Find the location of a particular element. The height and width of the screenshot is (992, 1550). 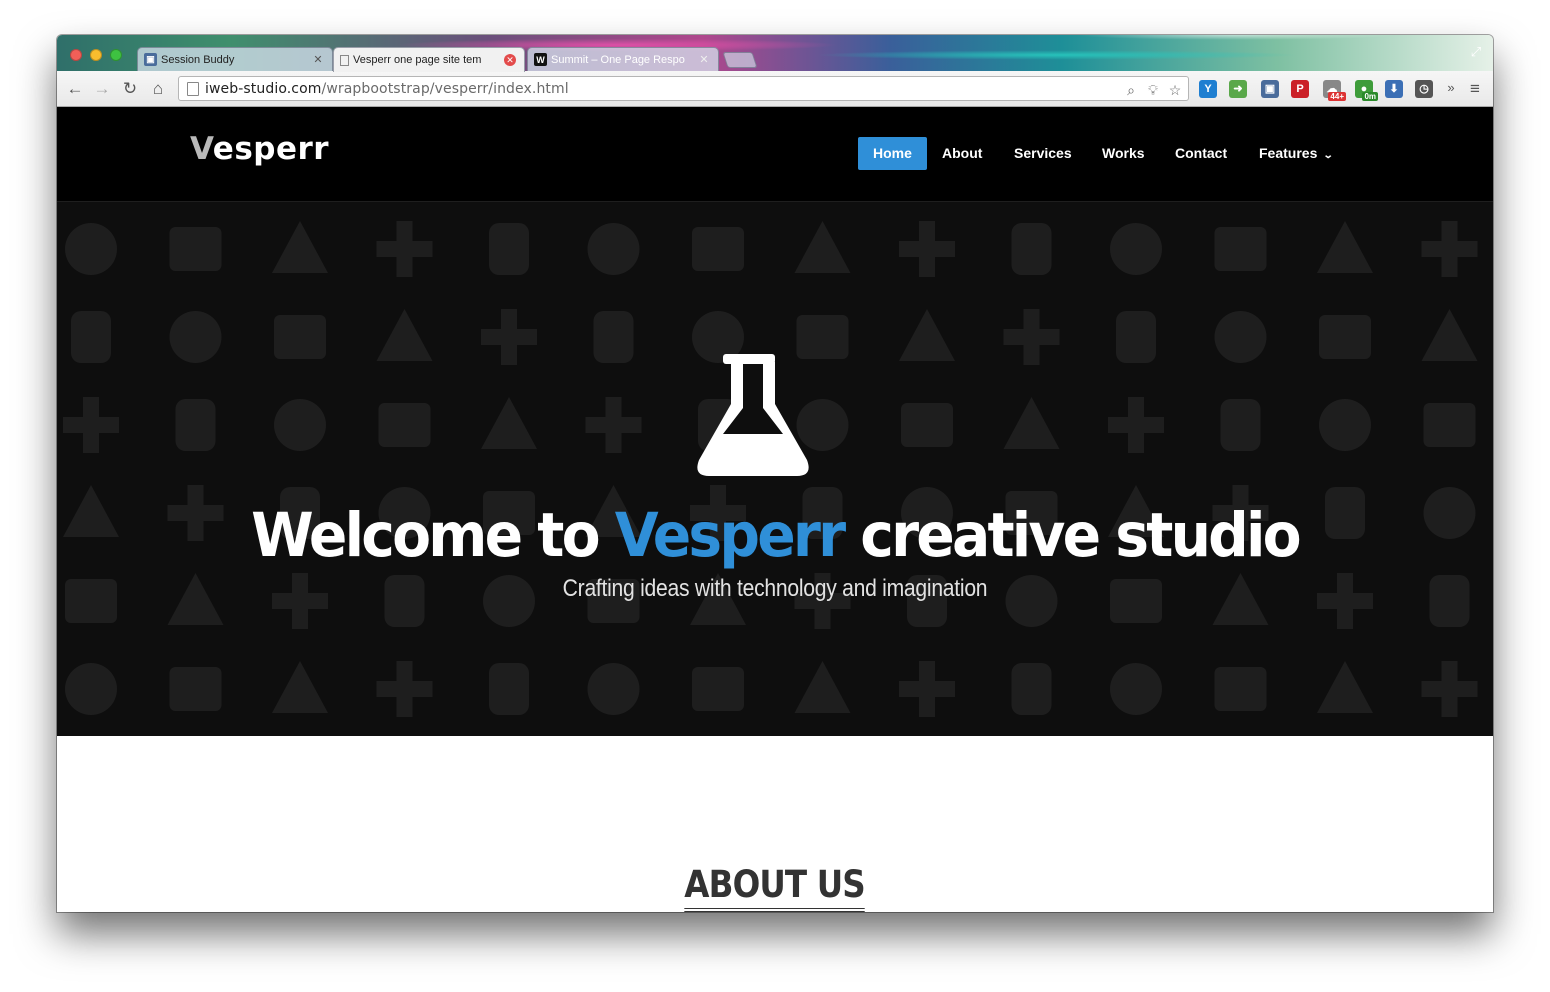

about-title-text: ABOUT US is located at coordinates (775, 887).